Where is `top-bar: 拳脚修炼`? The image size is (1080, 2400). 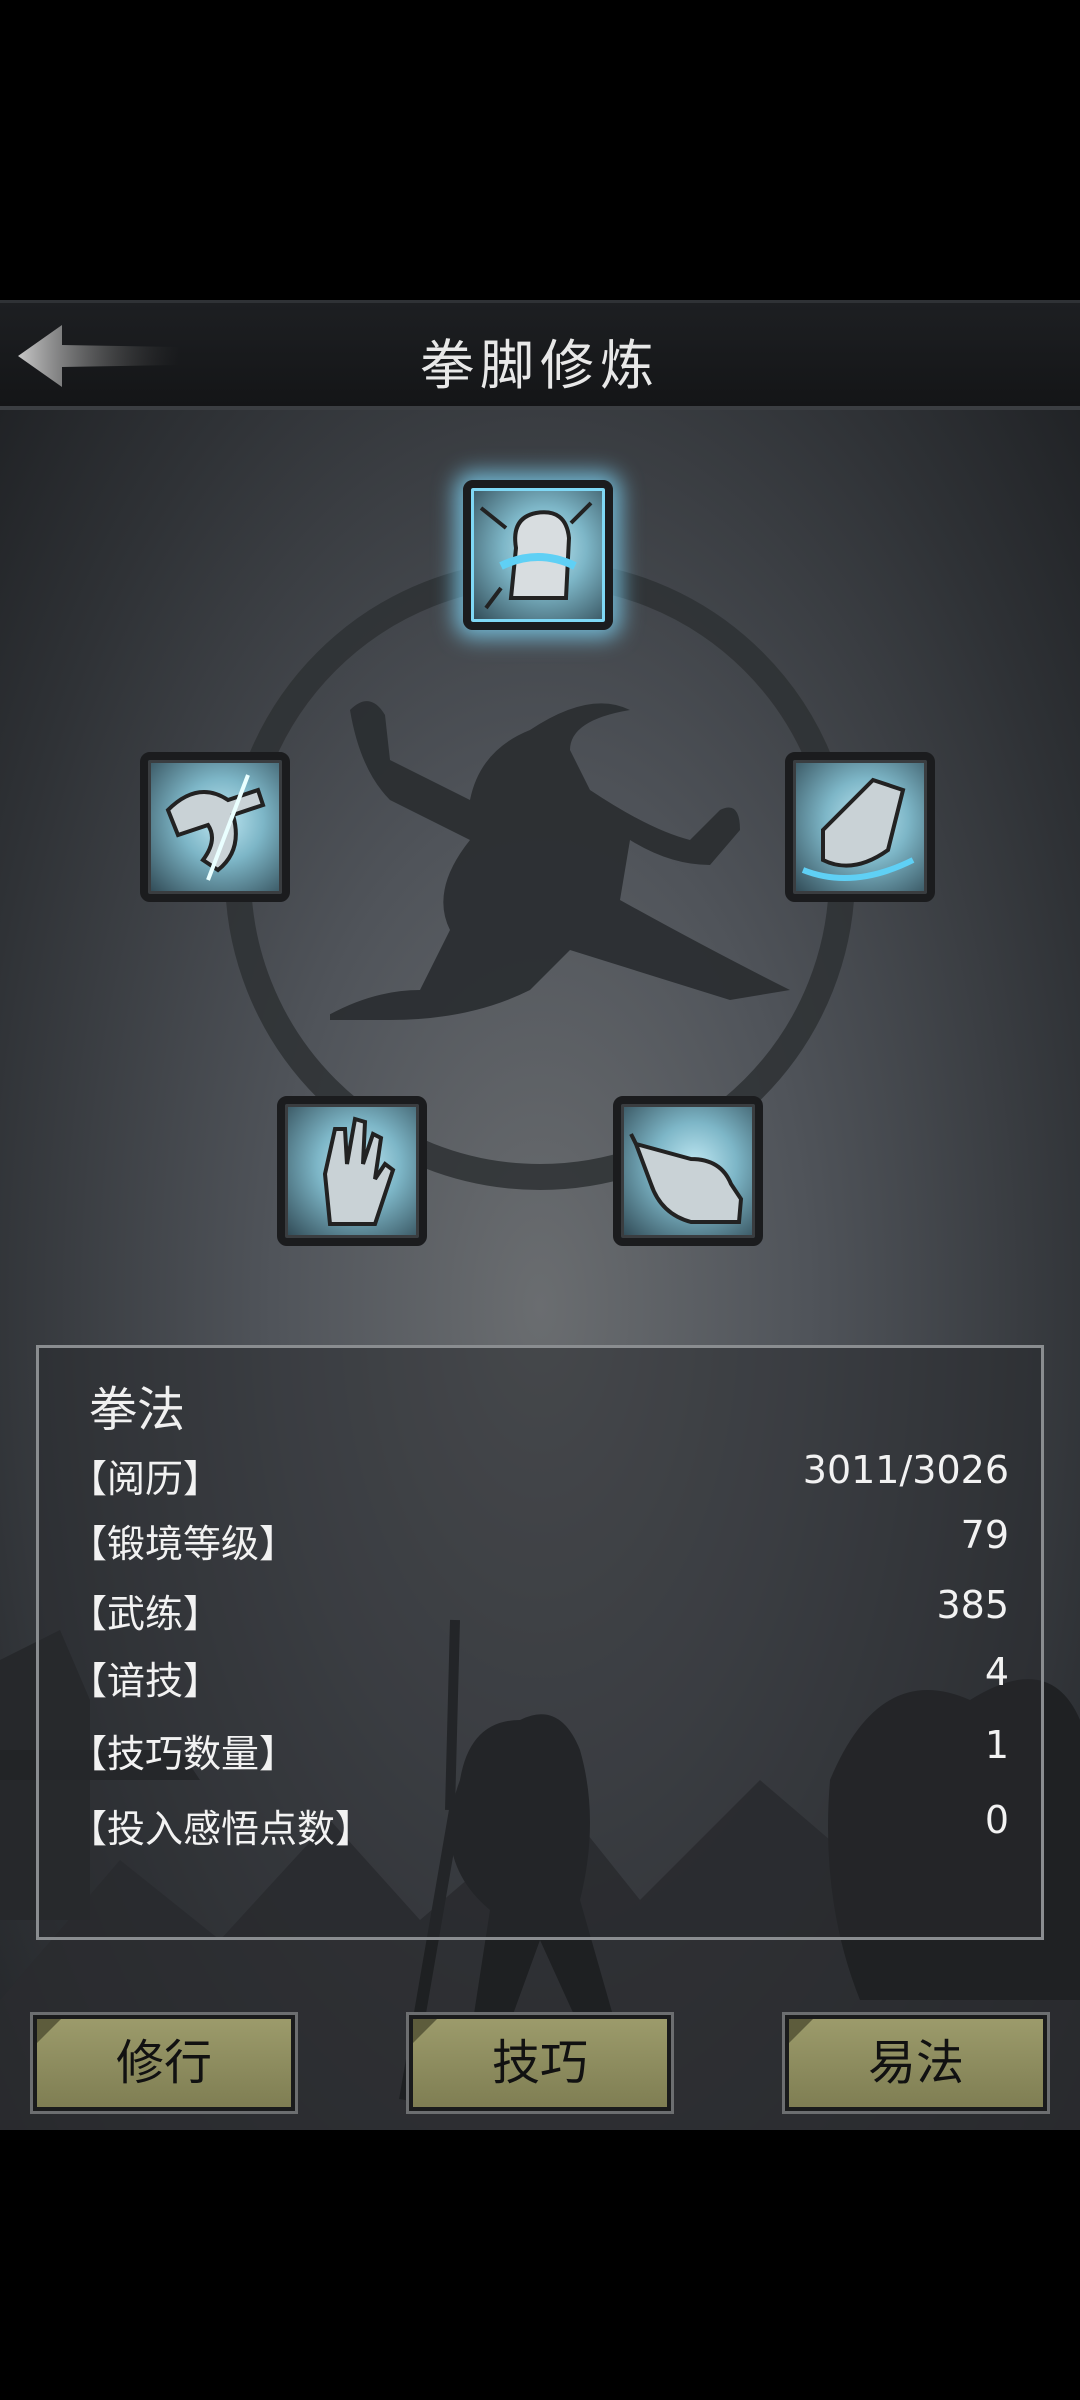 top-bar: 拳脚修炼 is located at coordinates (540, 355).